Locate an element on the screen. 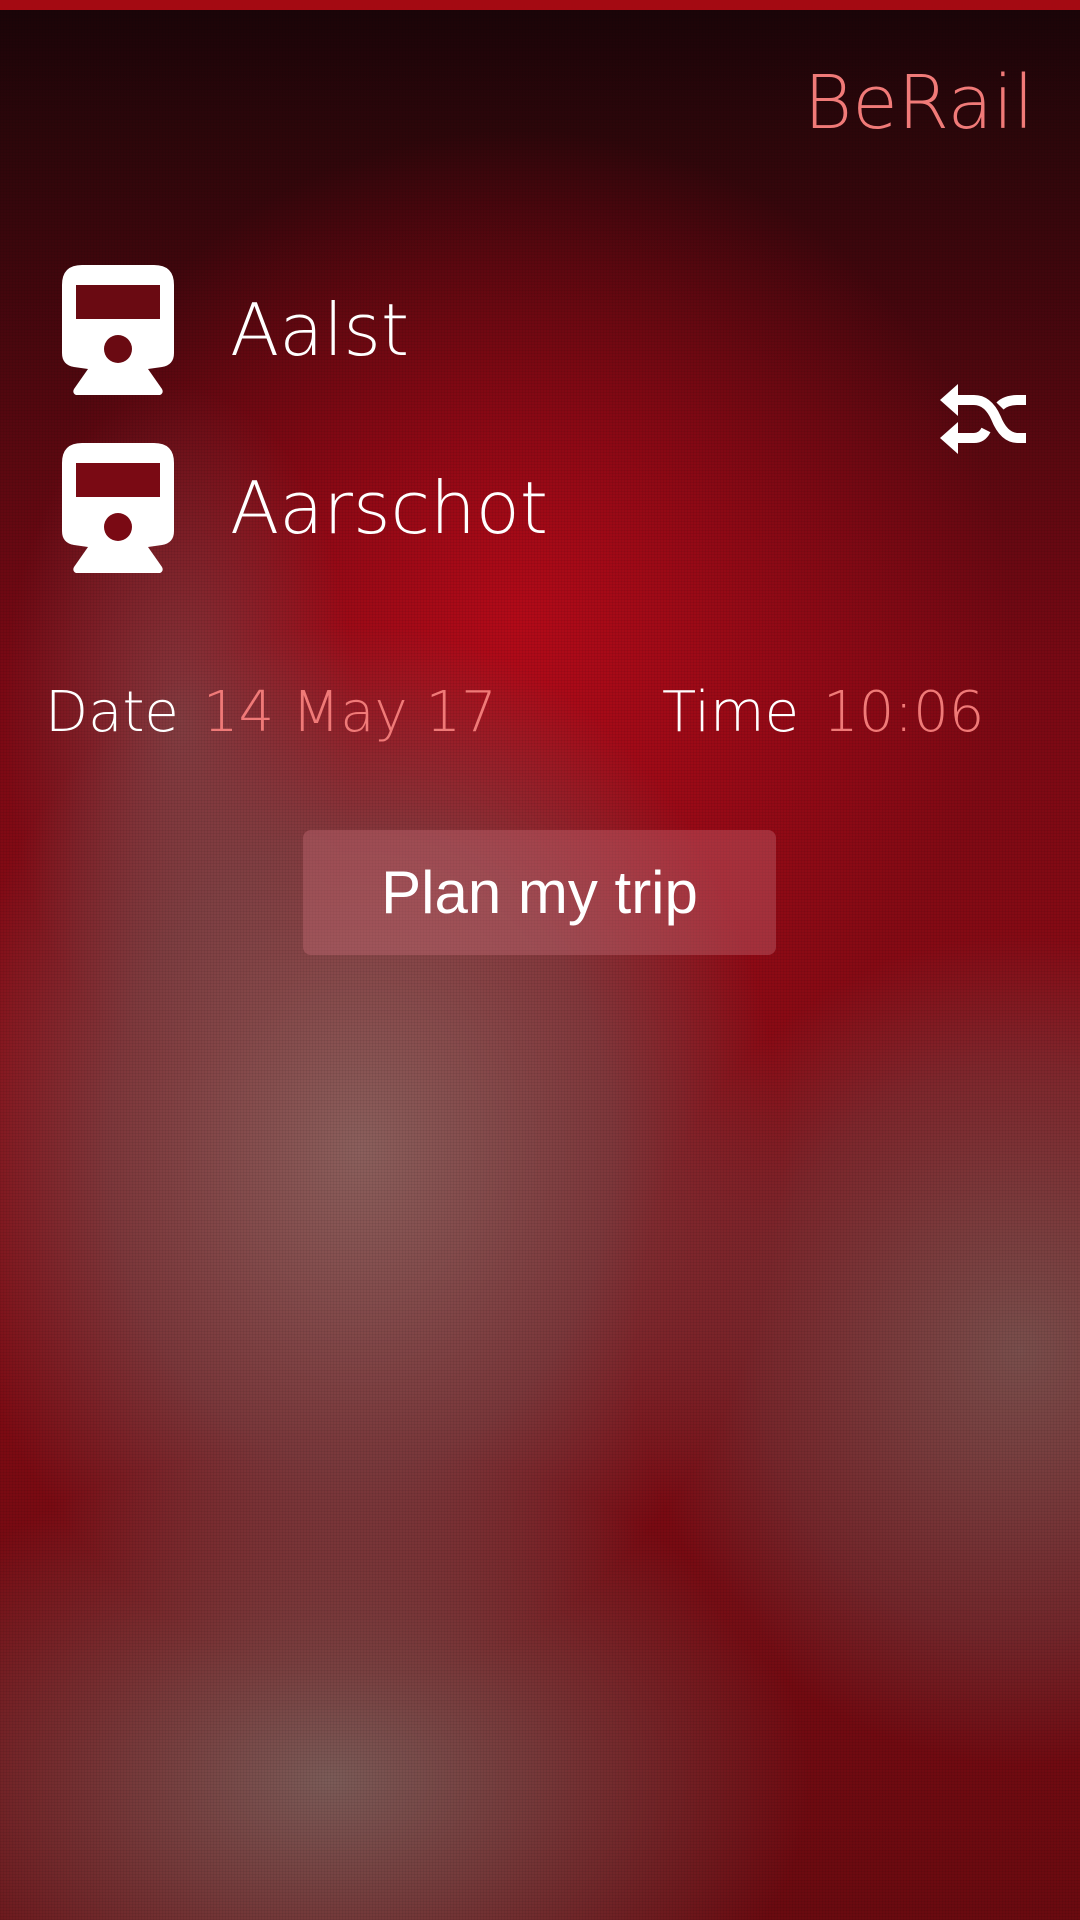 The height and width of the screenshot is (1920, 1080). to-station-name: Aarschot is located at coordinates (389, 508).